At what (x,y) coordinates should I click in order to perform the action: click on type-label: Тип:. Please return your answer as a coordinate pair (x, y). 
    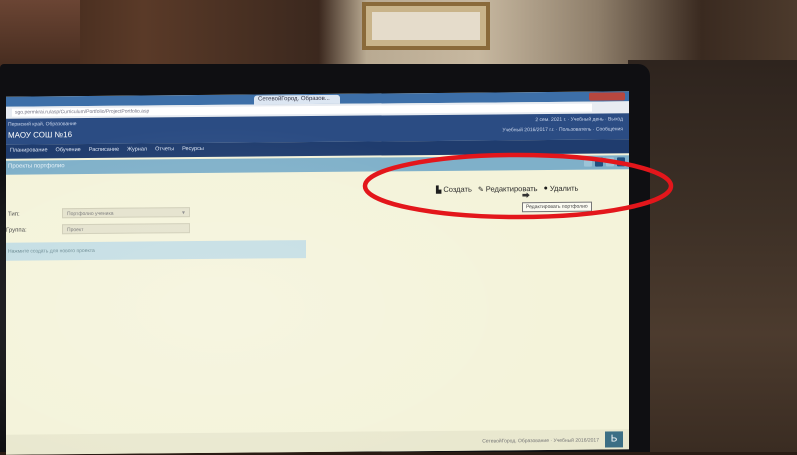
    Looking at the image, I should click on (14, 214).